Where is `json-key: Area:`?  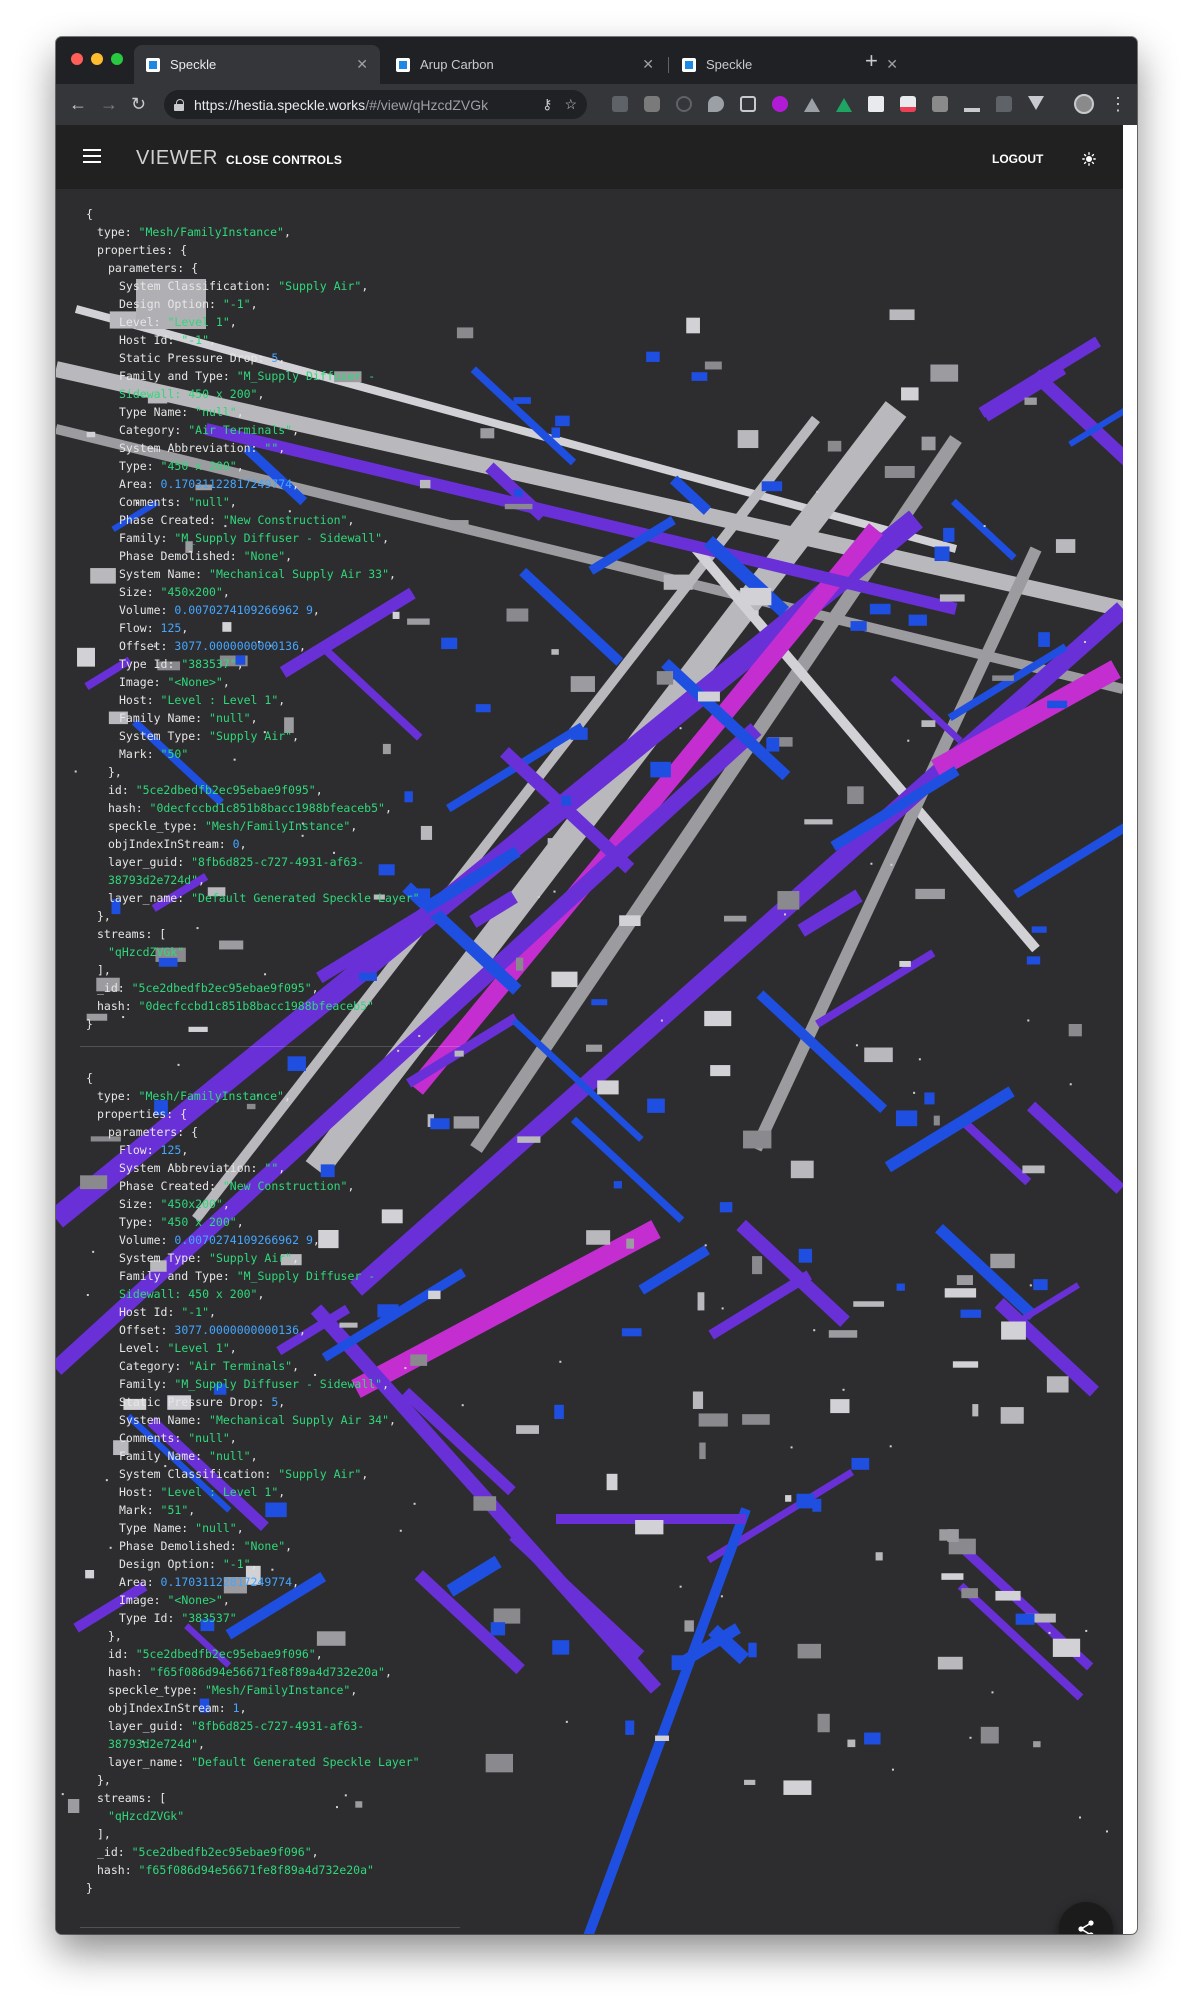
json-key: Area: is located at coordinates (140, 1582).